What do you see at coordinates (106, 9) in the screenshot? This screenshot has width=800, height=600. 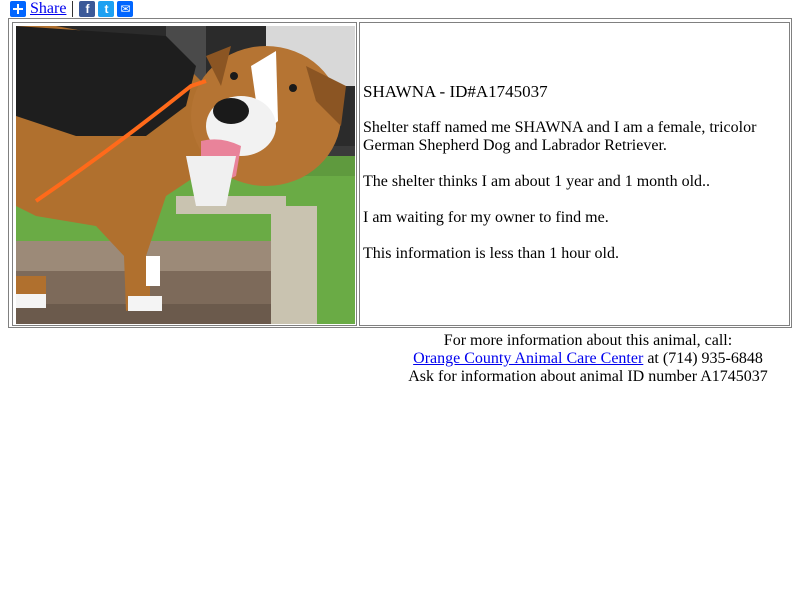 I see `twitter-icon: t` at bounding box center [106, 9].